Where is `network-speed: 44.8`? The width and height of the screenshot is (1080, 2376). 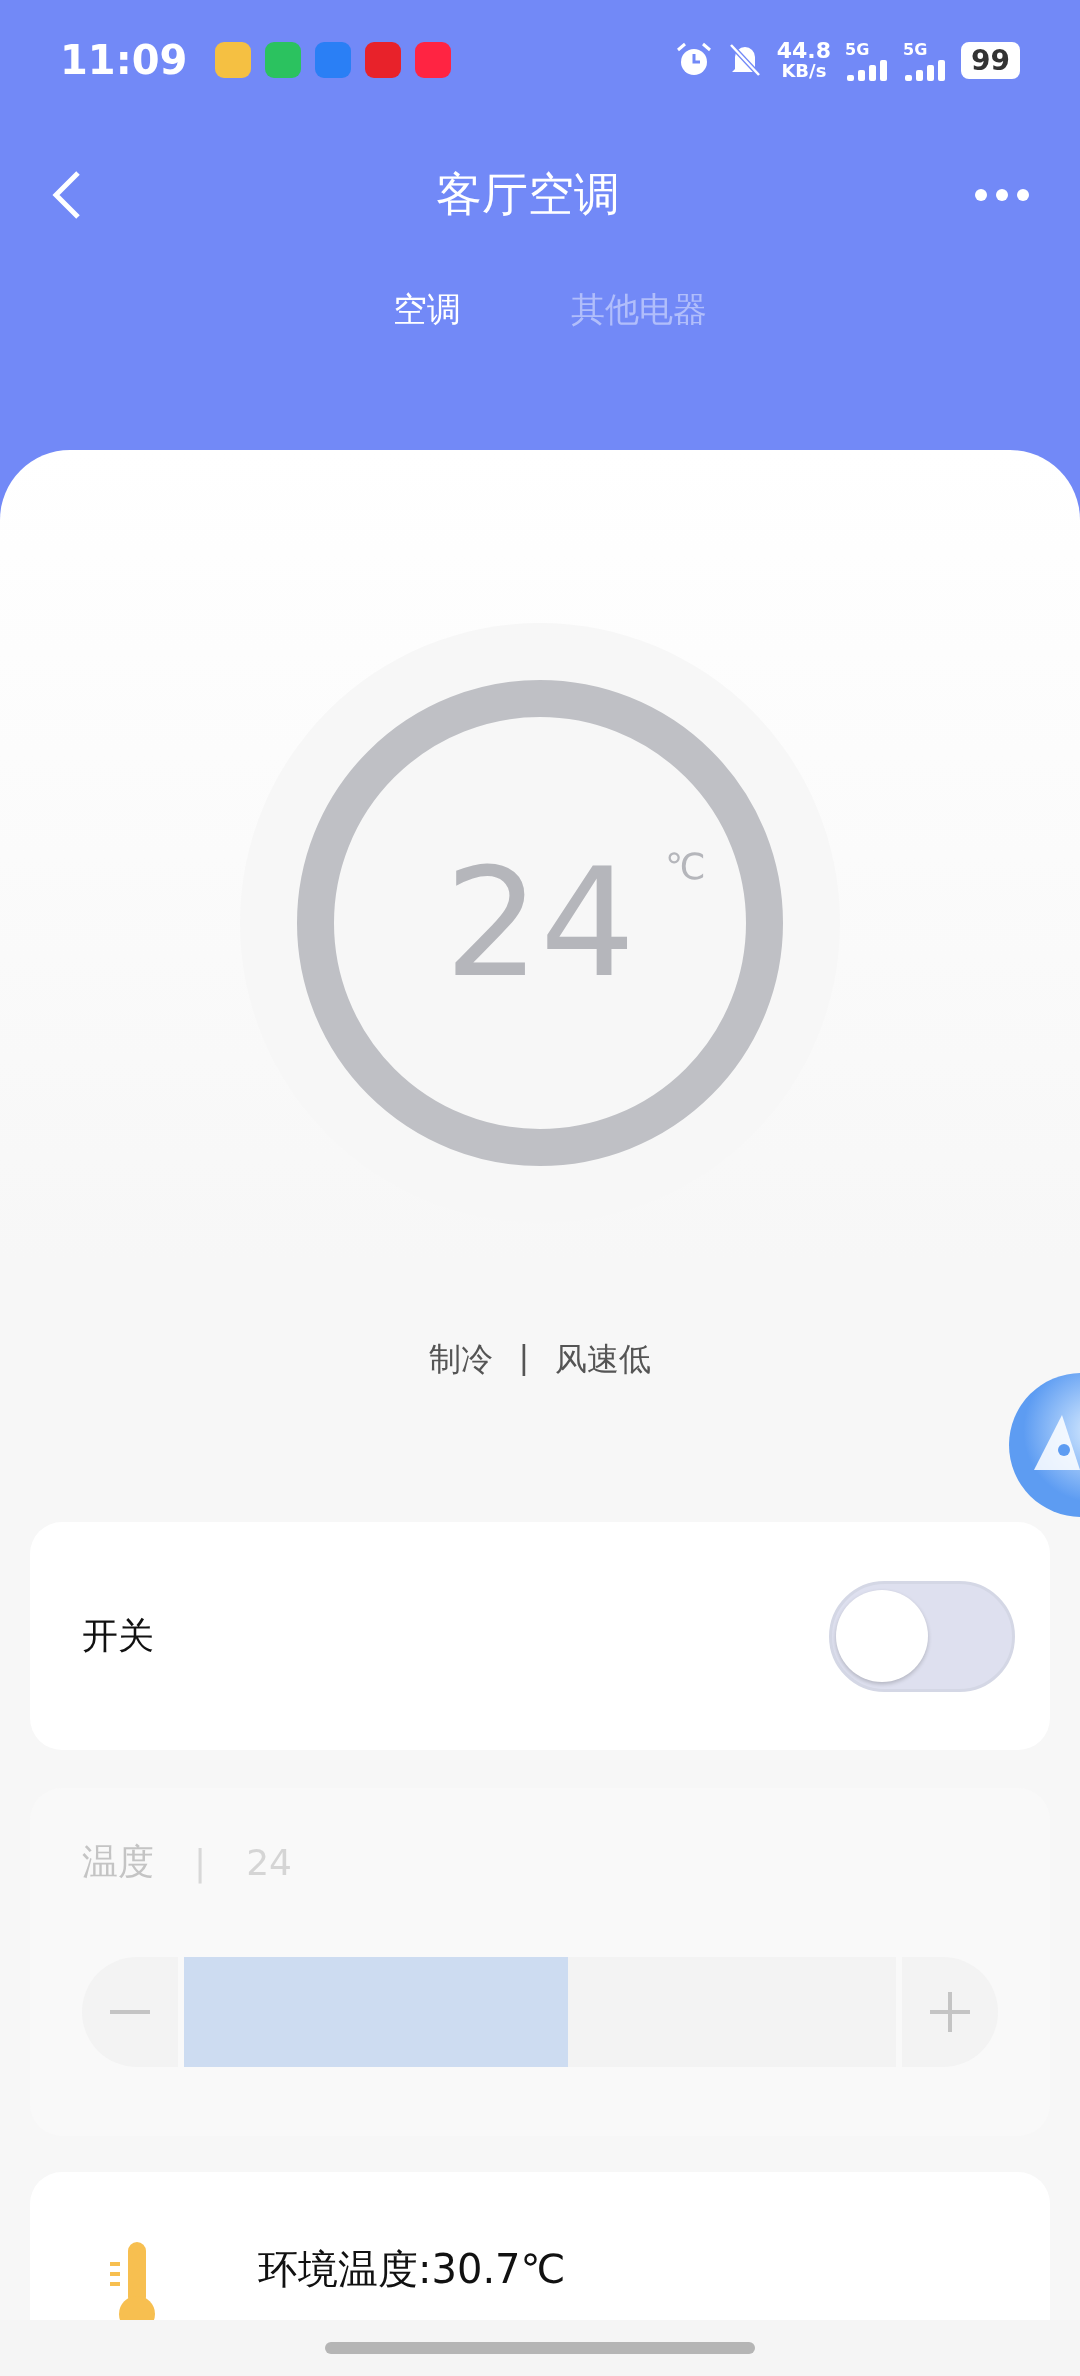
network-speed: 44.8 is located at coordinates (804, 51).